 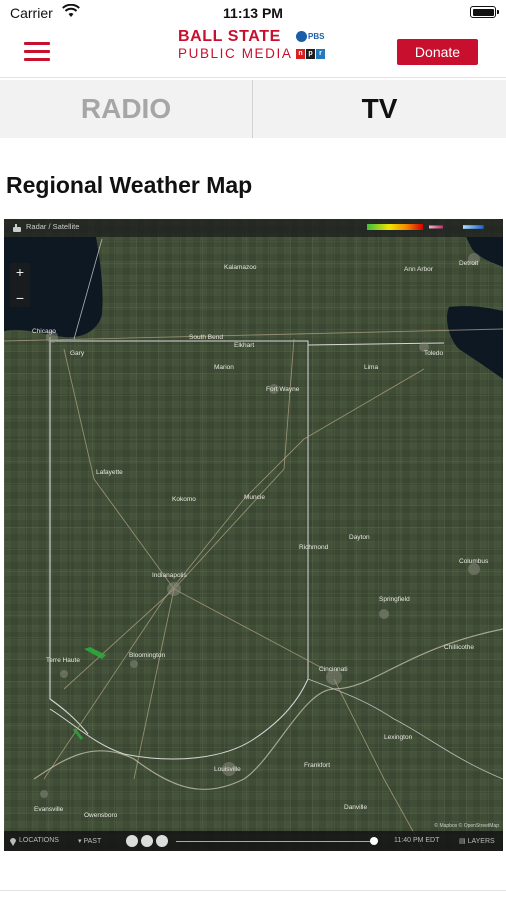 I want to click on city-label: Terre Haute, so click(x=63, y=660).